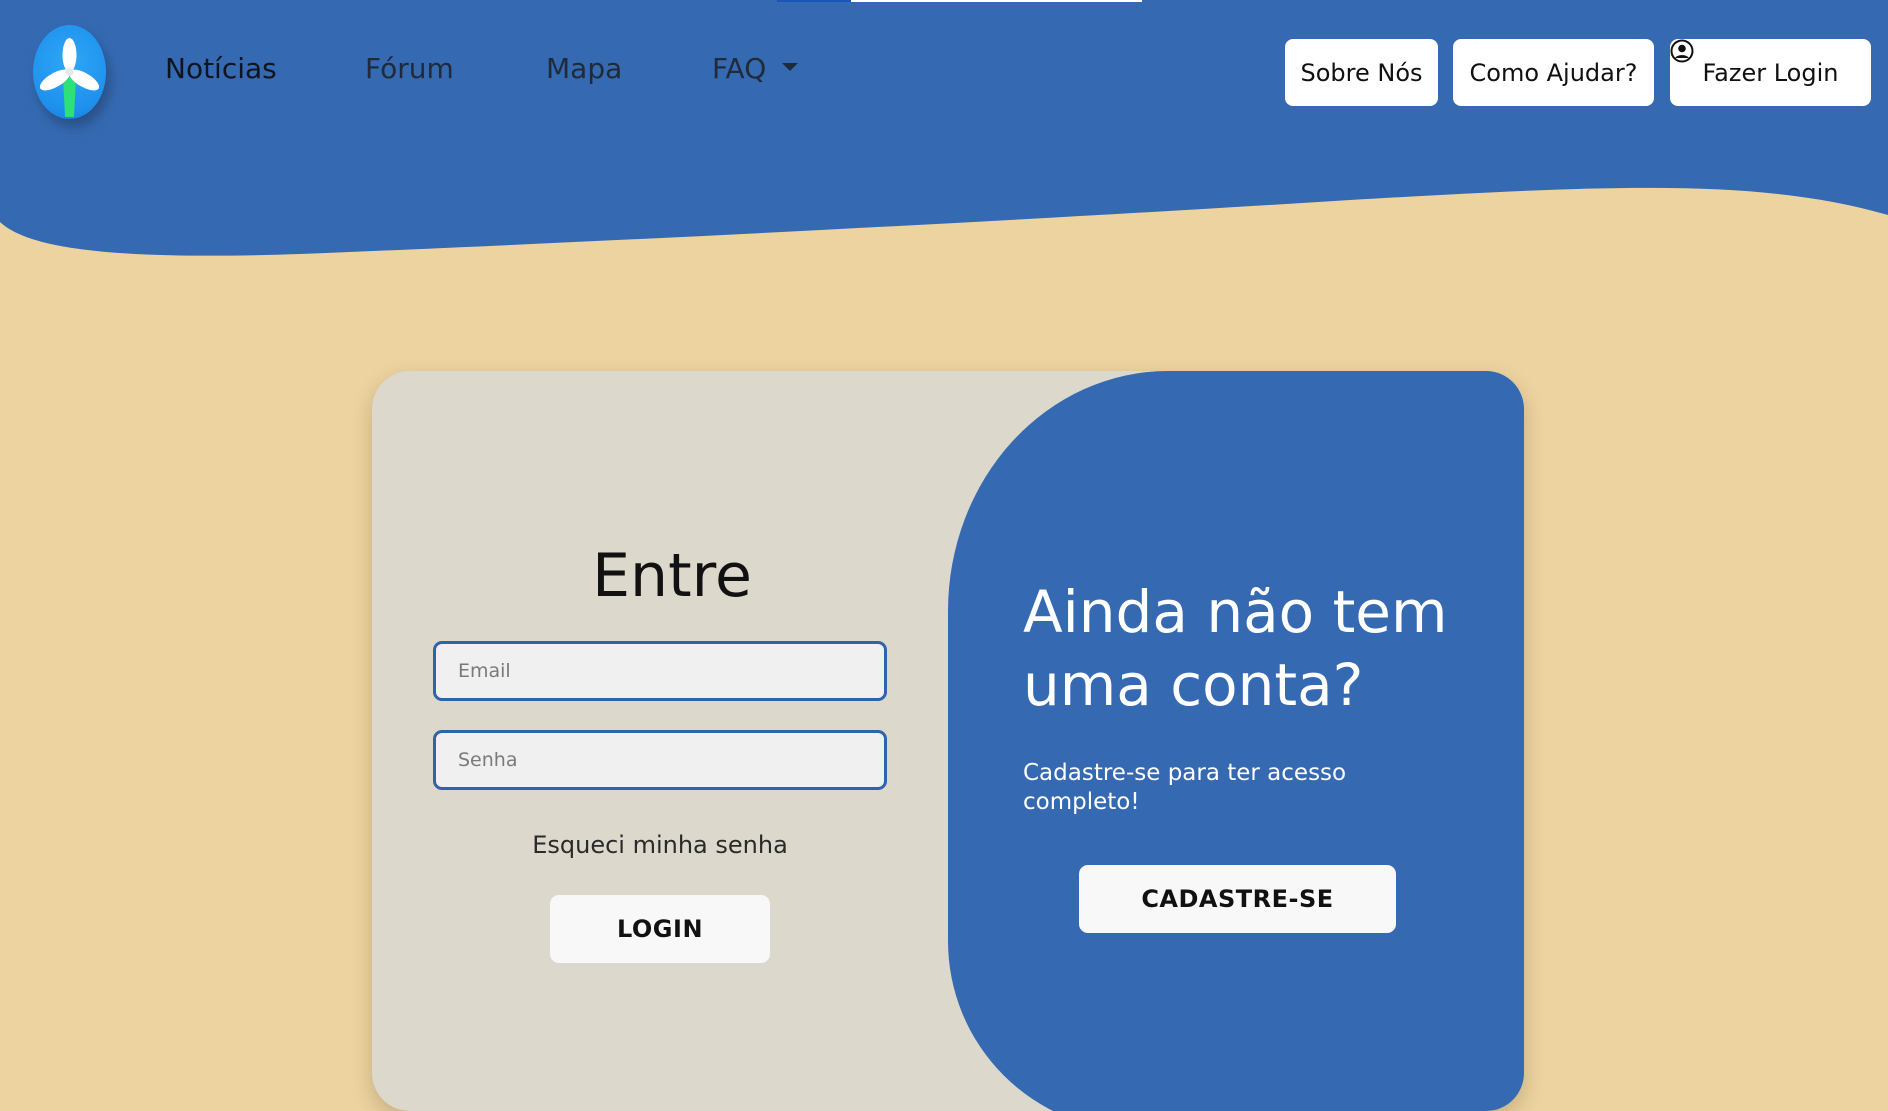 This screenshot has height=1111, width=1888. Describe the element at coordinates (584, 68) in the screenshot. I see `nav-mapa: Mapa` at that location.